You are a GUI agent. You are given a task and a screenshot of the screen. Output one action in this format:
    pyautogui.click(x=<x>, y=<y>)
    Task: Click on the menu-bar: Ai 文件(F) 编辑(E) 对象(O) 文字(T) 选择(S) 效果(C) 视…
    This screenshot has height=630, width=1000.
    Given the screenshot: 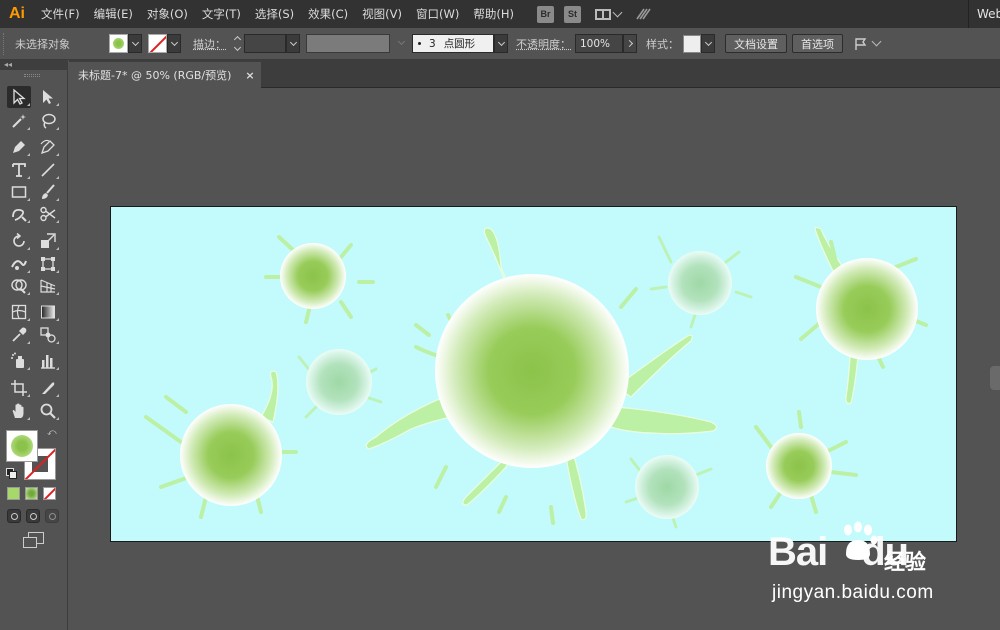 What is the action you would take?
    pyautogui.click(x=500, y=14)
    